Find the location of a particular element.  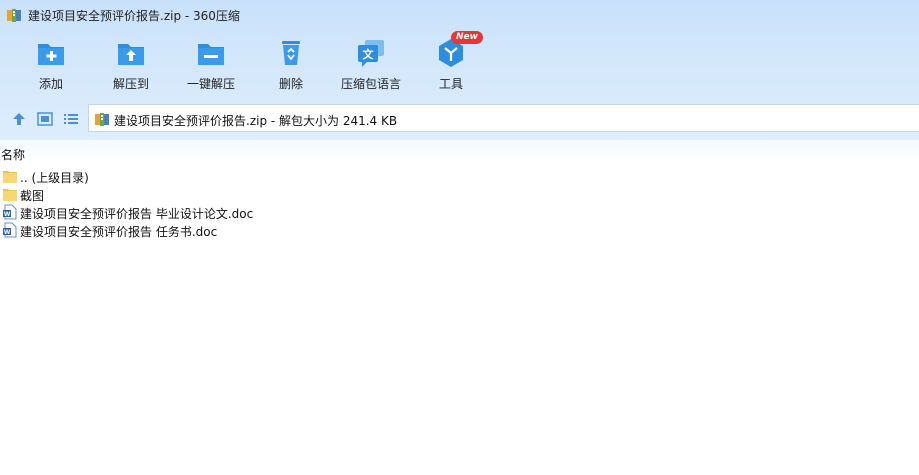

archive-language-button: 文 压缩包语言 is located at coordinates (371, 67).